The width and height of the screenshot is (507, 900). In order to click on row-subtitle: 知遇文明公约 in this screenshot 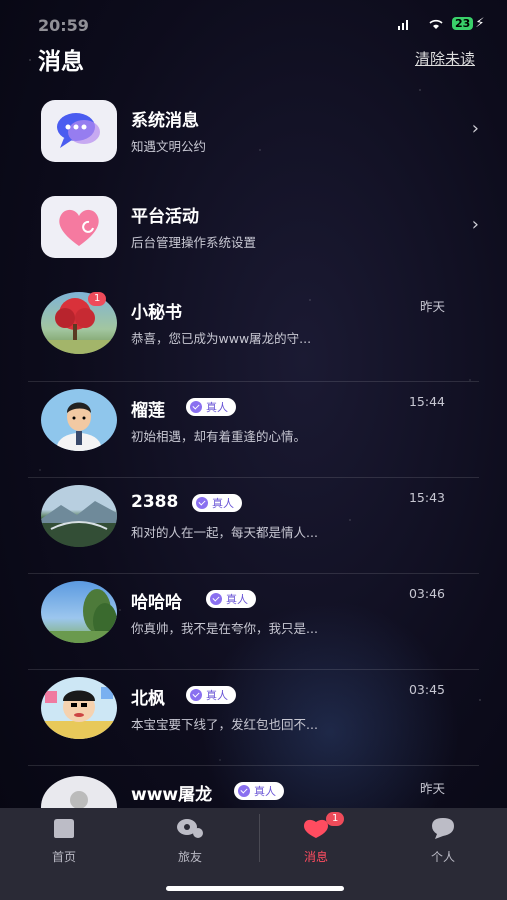, I will do `click(169, 146)`.